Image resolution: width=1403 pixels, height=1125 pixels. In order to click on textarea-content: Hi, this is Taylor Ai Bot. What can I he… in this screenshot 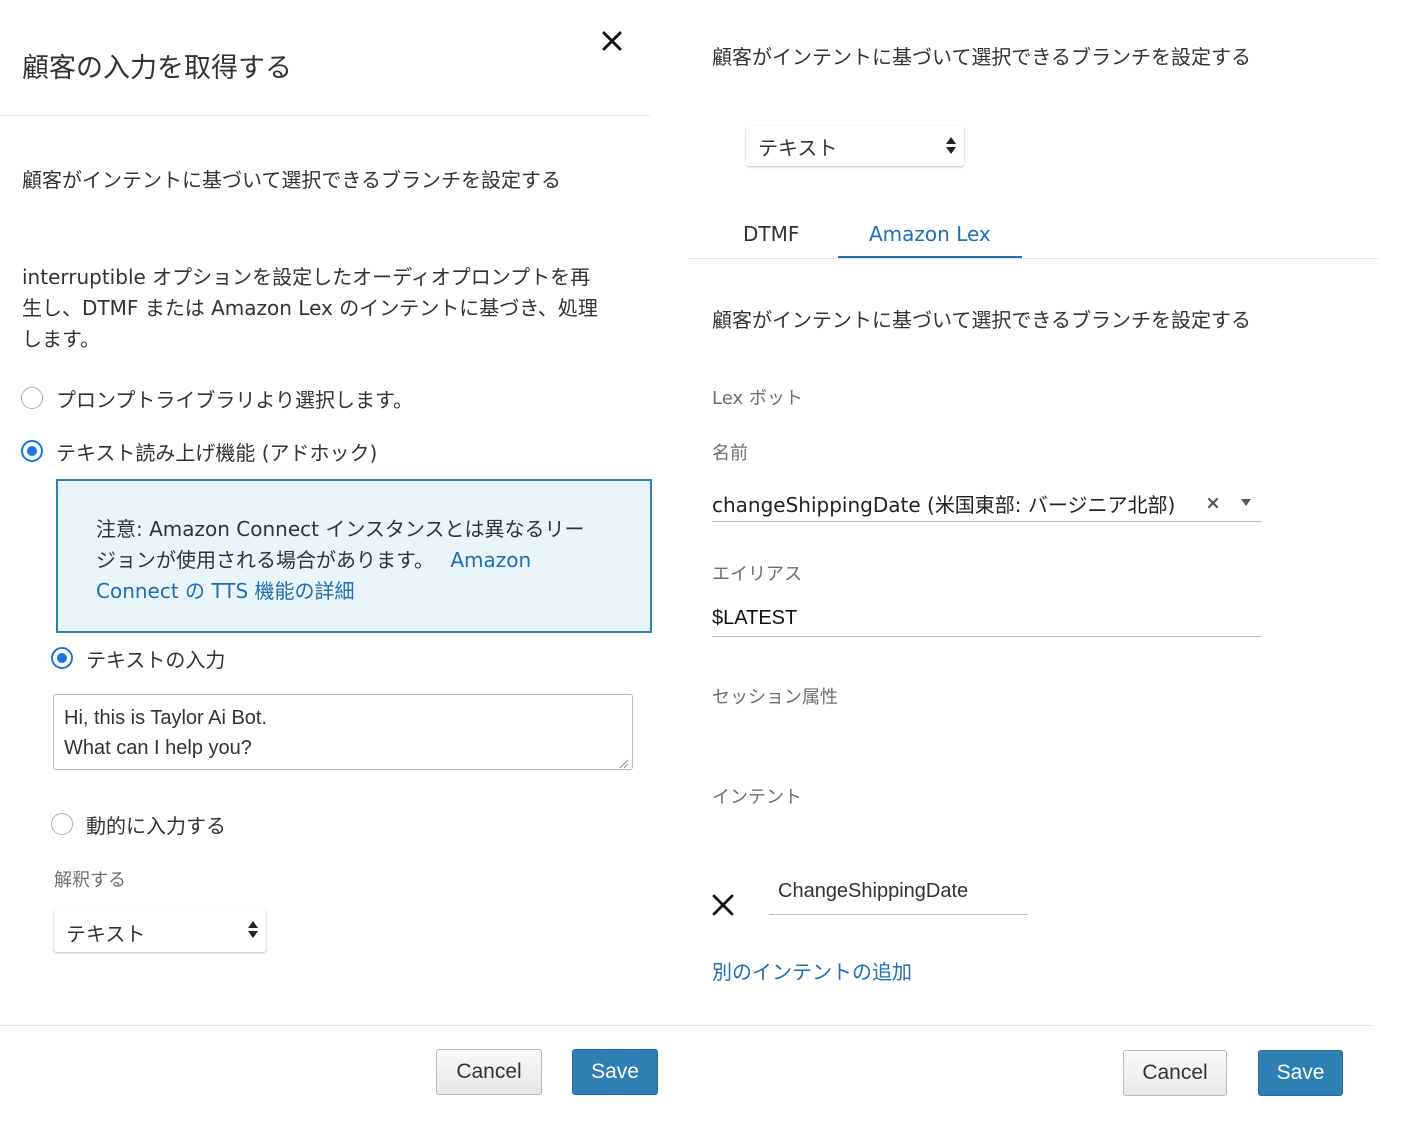, I will do `click(165, 733)`.